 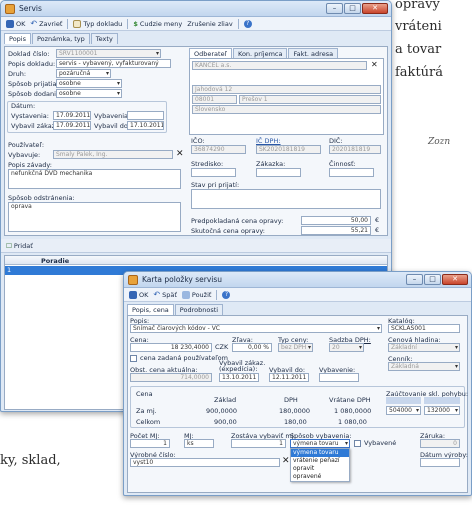 I want to click on add-item-button: ☐ Pridať, so click(x=19, y=246).